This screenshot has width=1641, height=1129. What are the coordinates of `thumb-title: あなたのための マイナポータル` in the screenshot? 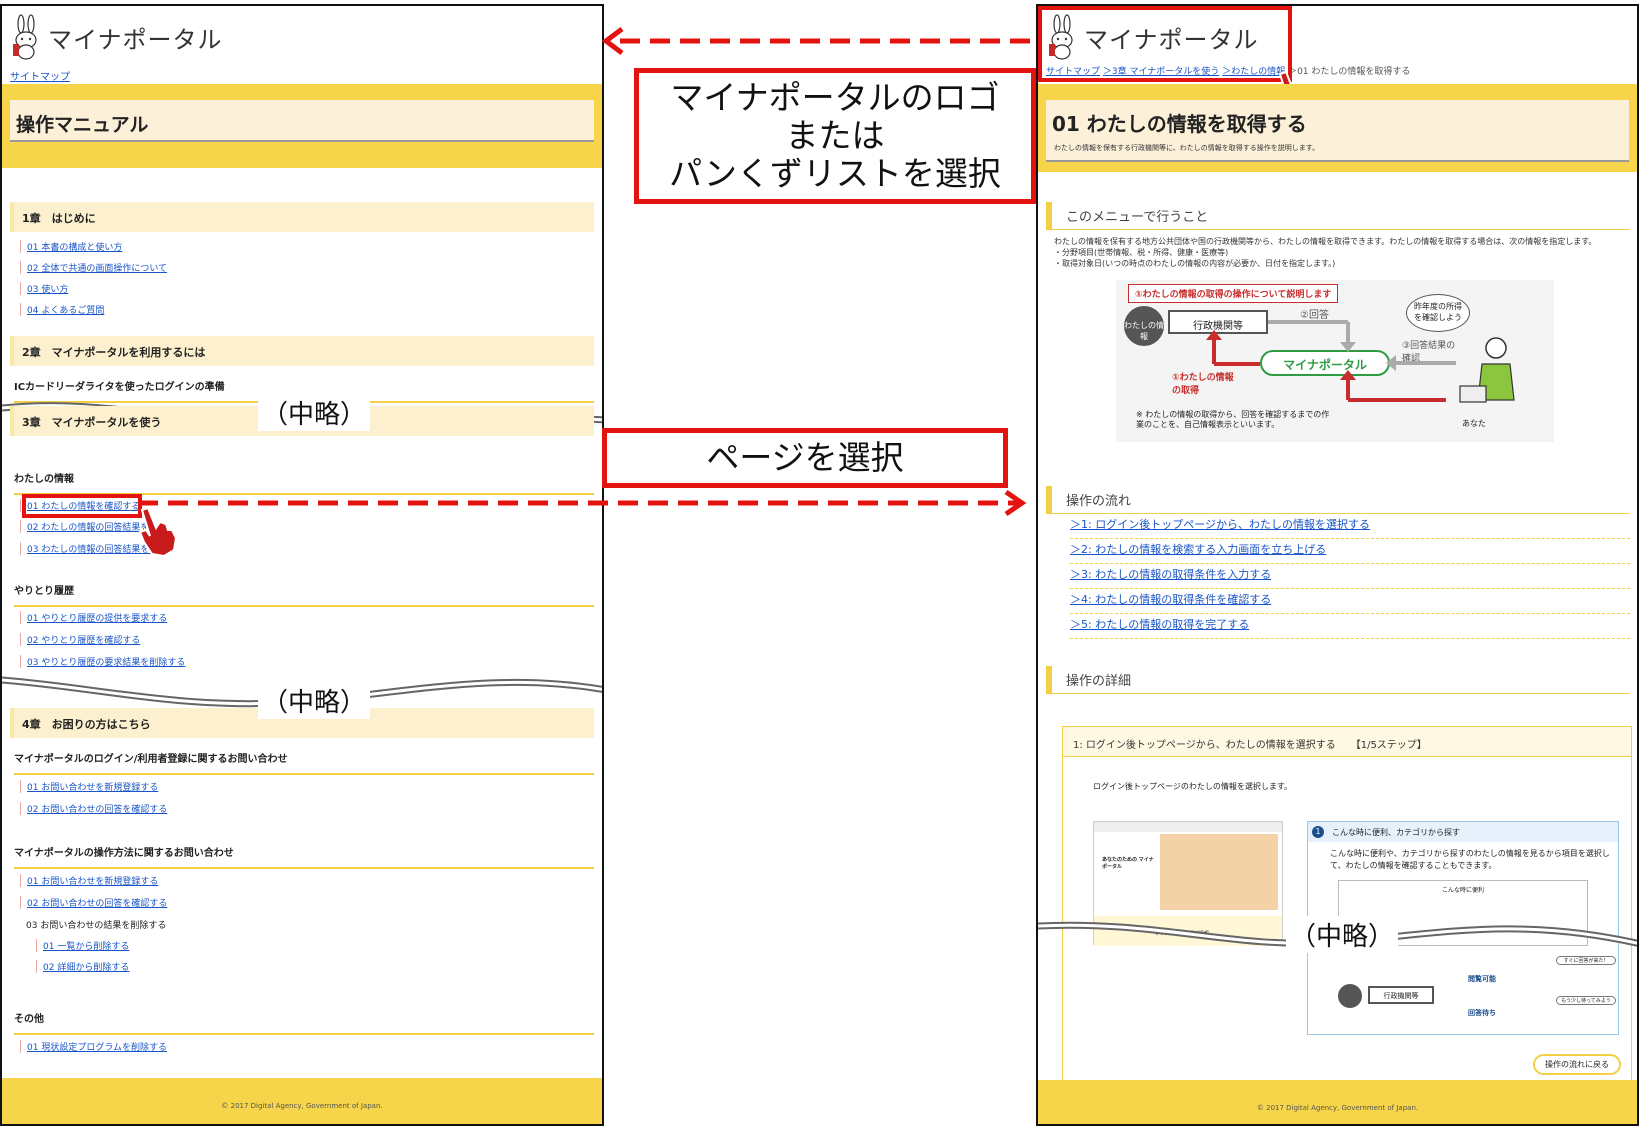 It's located at (1128, 863).